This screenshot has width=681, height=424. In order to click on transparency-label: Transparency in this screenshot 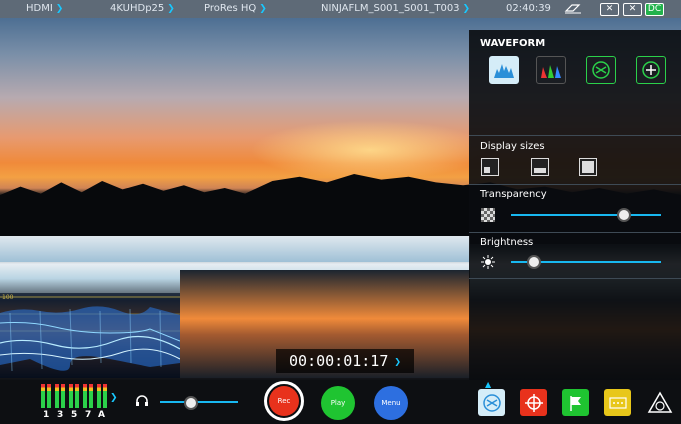, I will do `click(513, 194)`.